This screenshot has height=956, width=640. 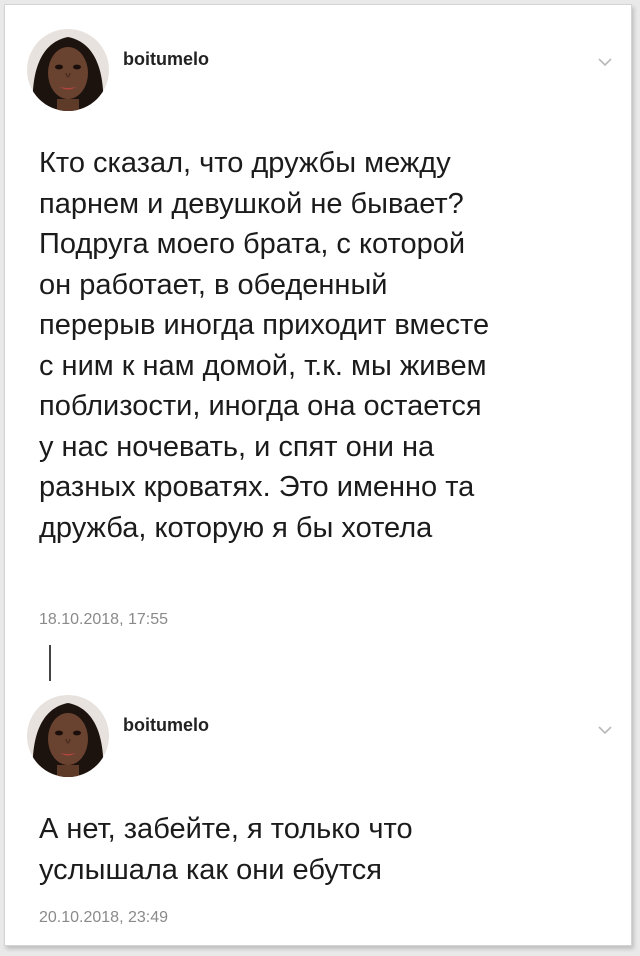 I want to click on post-timestamp: 18.10.2018, 17:55, so click(x=103, y=620).